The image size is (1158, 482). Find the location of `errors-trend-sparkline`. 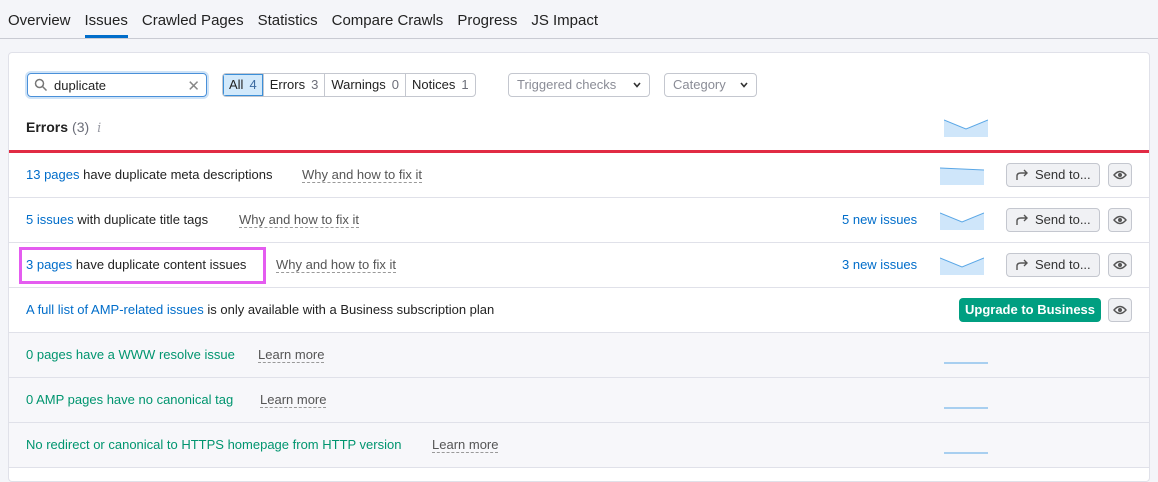

errors-trend-sparkline is located at coordinates (966, 128).